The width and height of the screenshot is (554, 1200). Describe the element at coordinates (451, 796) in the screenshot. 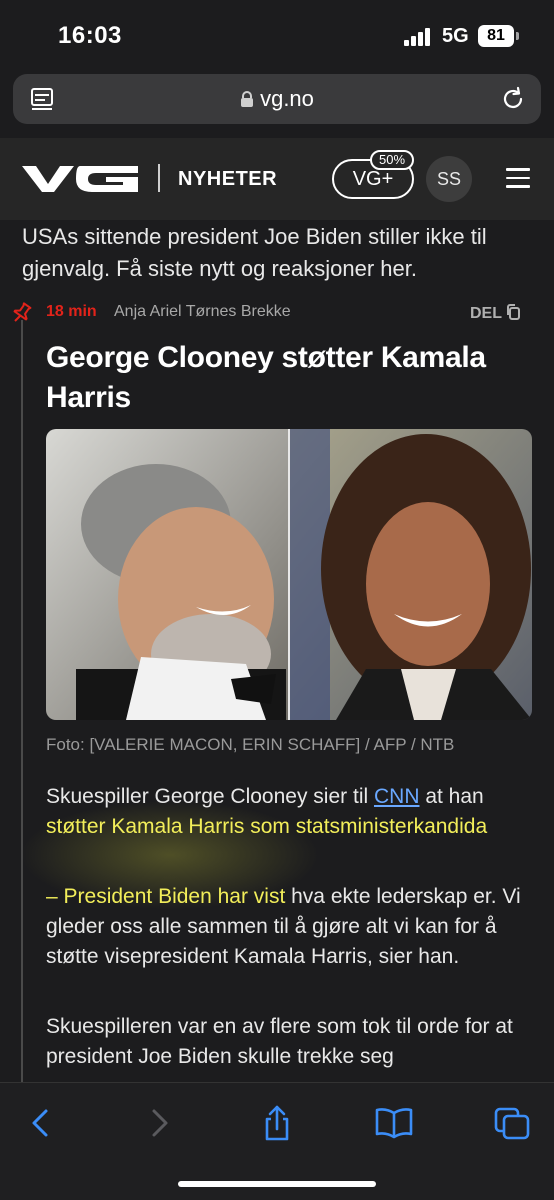

I see `p1-text-b: at han` at that location.